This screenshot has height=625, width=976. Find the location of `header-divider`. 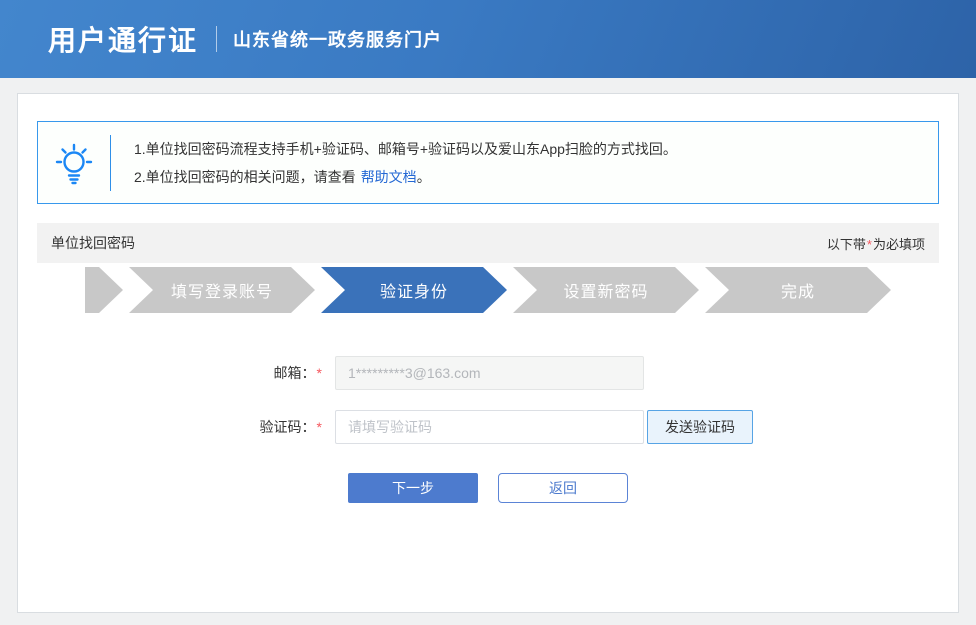

header-divider is located at coordinates (217, 39).